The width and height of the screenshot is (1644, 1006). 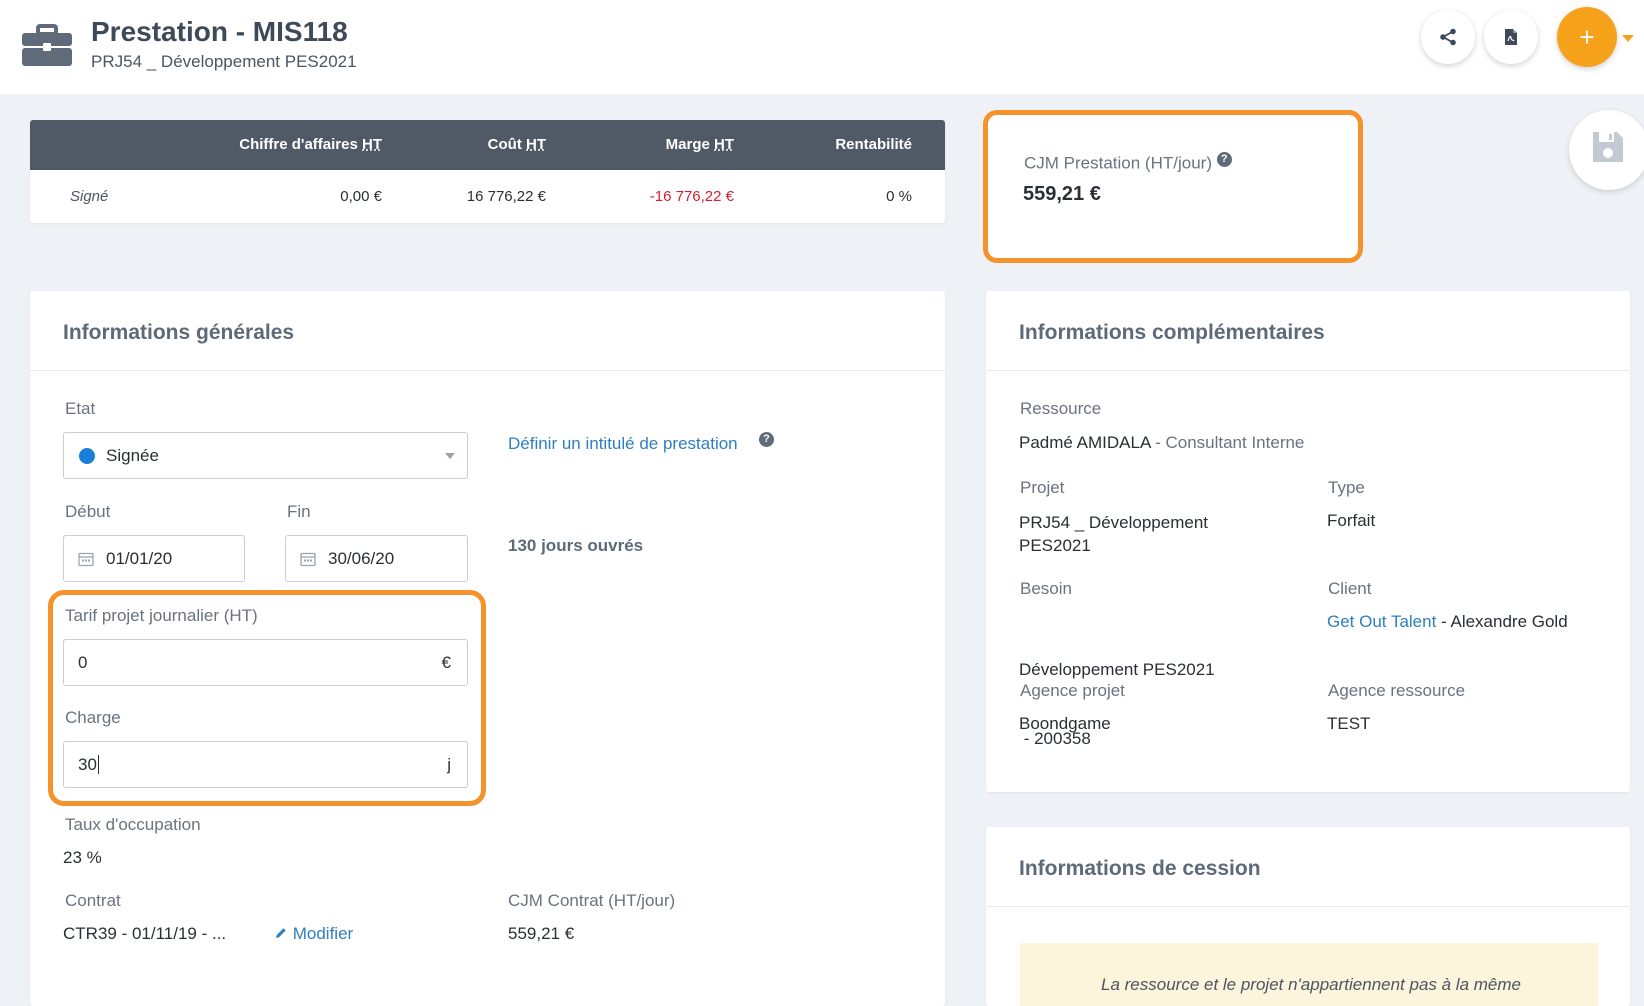 I want to click on share-icon, so click(x=1448, y=37).